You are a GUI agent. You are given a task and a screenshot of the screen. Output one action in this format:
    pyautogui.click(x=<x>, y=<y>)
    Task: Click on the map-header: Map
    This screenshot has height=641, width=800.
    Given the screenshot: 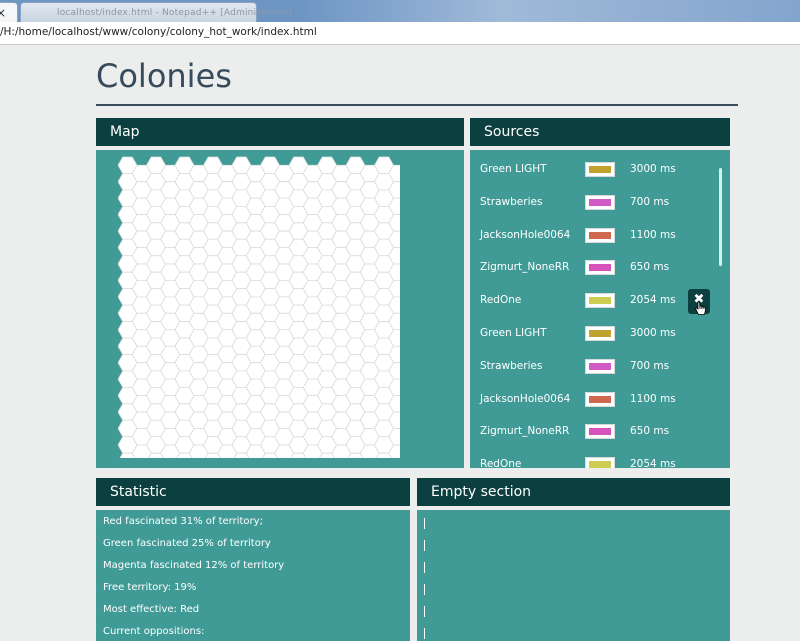 What is the action you would take?
    pyautogui.click(x=280, y=132)
    